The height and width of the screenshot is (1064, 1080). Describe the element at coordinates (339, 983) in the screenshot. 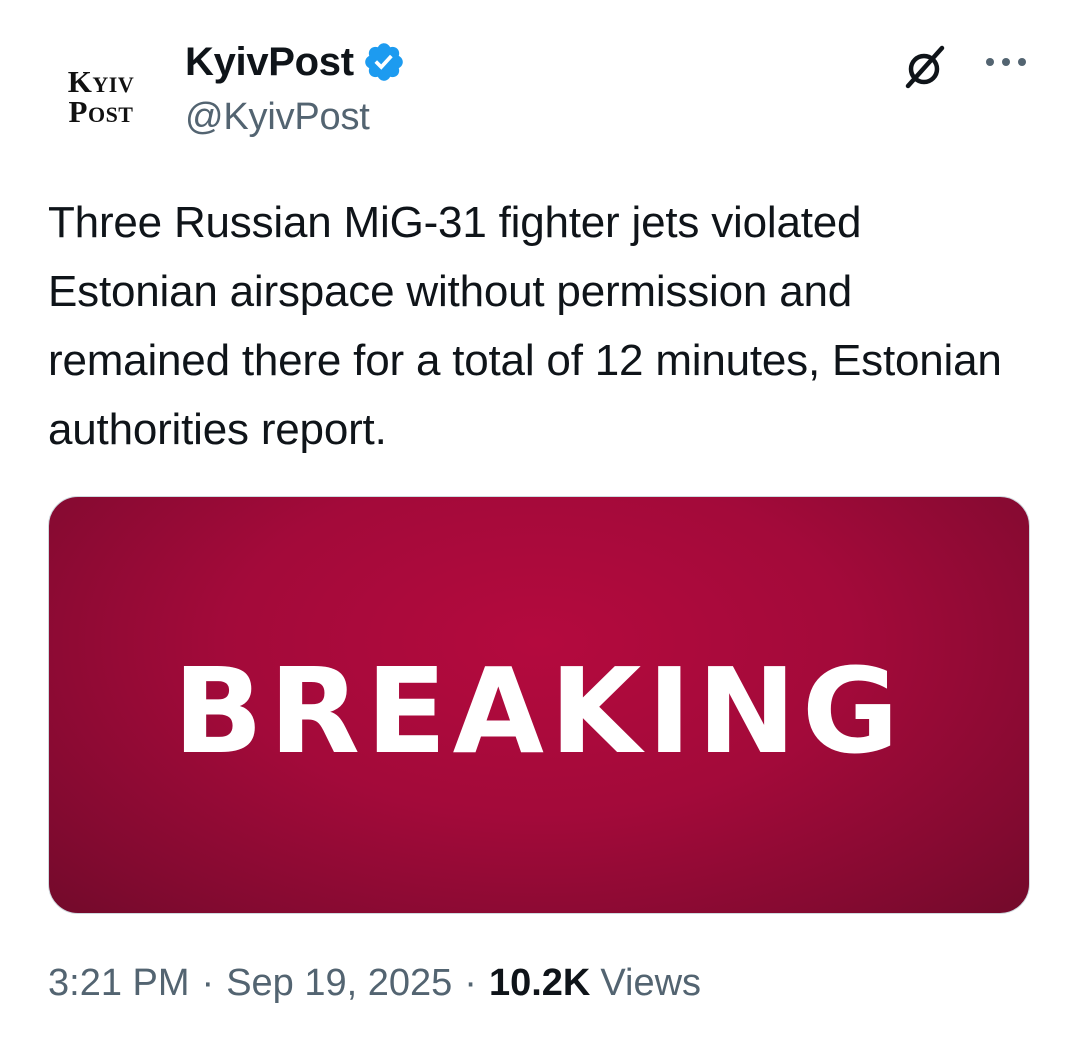

I see `tweet-date: Sep 19, 2025` at that location.